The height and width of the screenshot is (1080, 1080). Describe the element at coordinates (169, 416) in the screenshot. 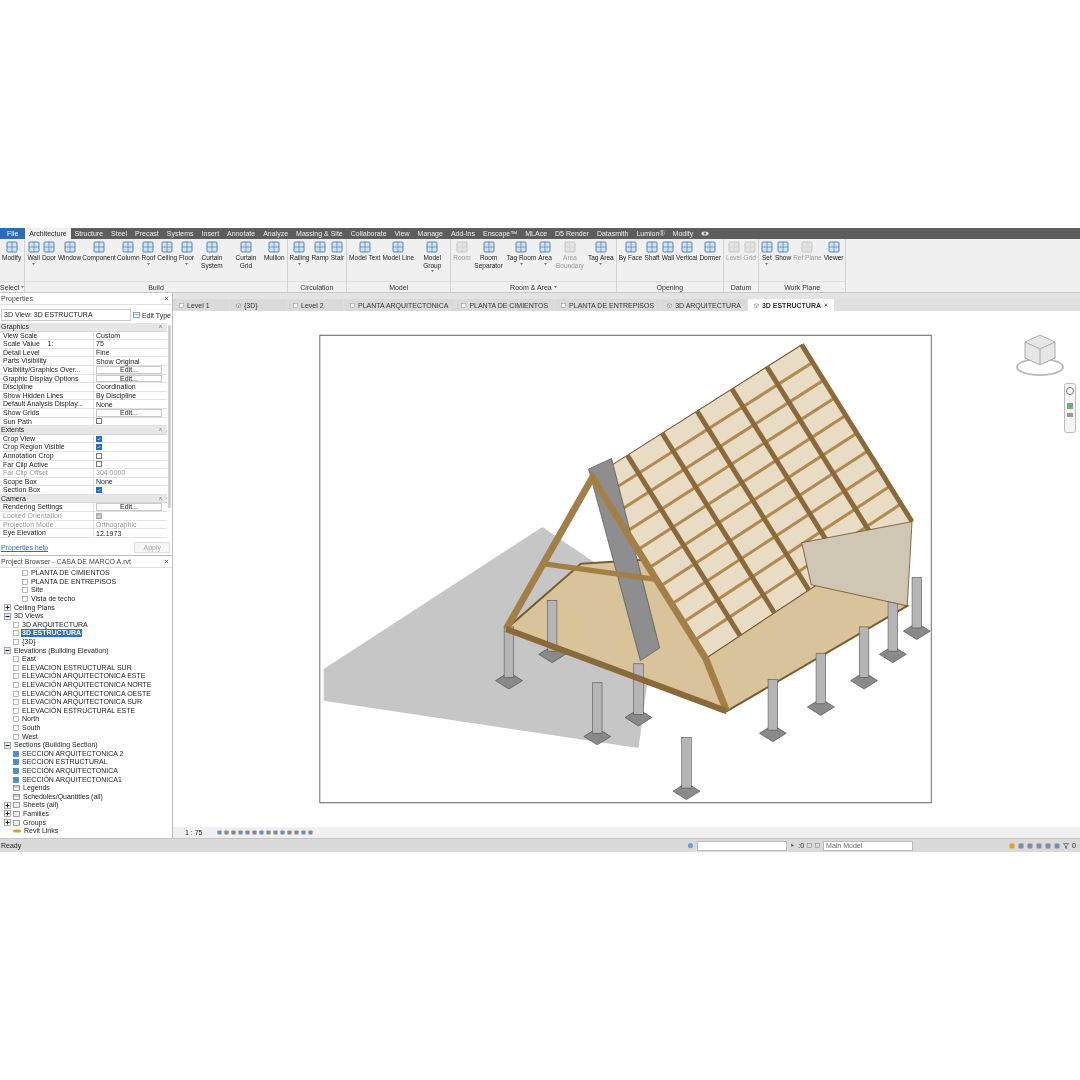

I see `scrollbar` at that location.